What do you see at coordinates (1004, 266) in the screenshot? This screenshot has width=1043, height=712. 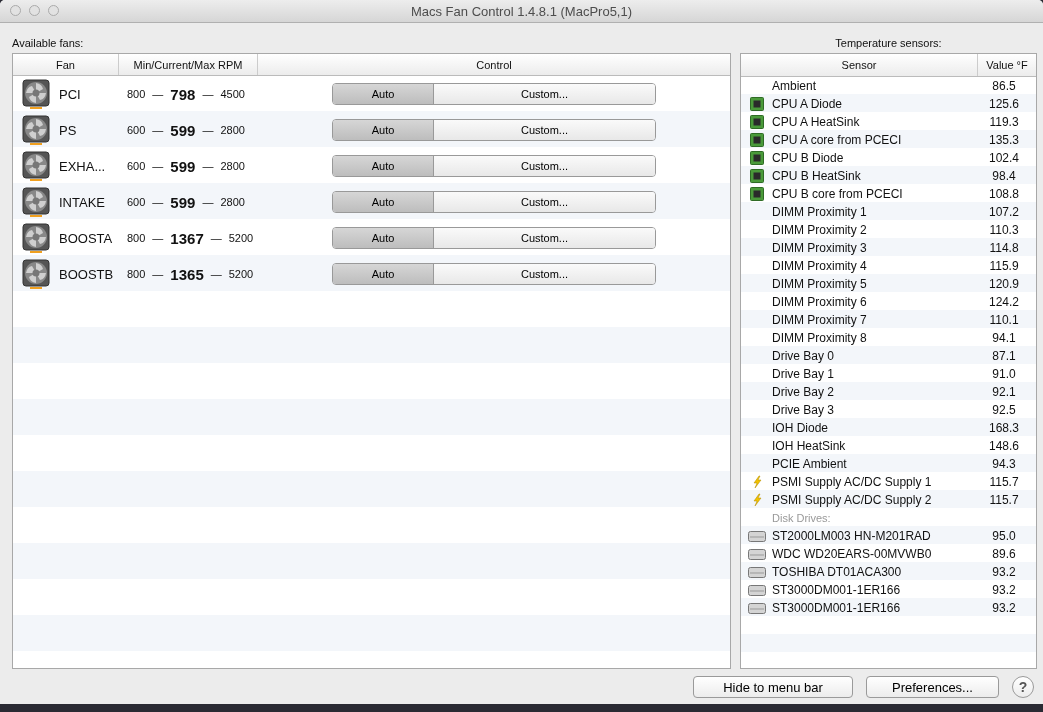 I see `sensor-value: 115.9` at bounding box center [1004, 266].